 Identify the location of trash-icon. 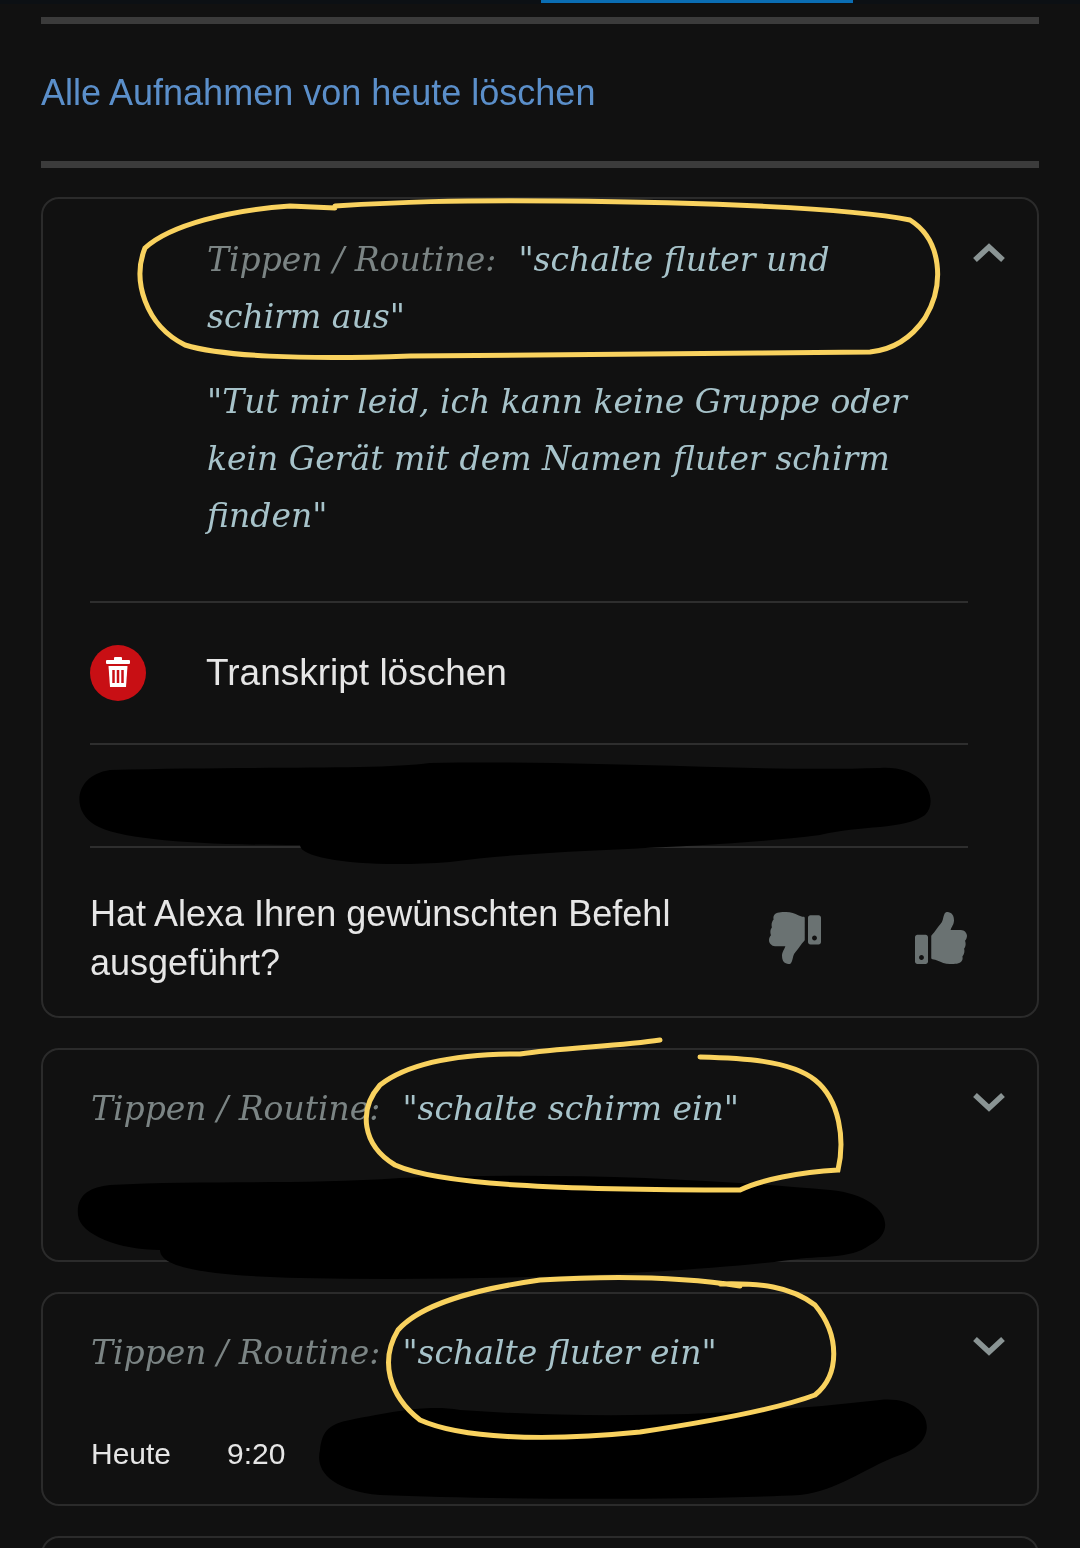
(118, 673).